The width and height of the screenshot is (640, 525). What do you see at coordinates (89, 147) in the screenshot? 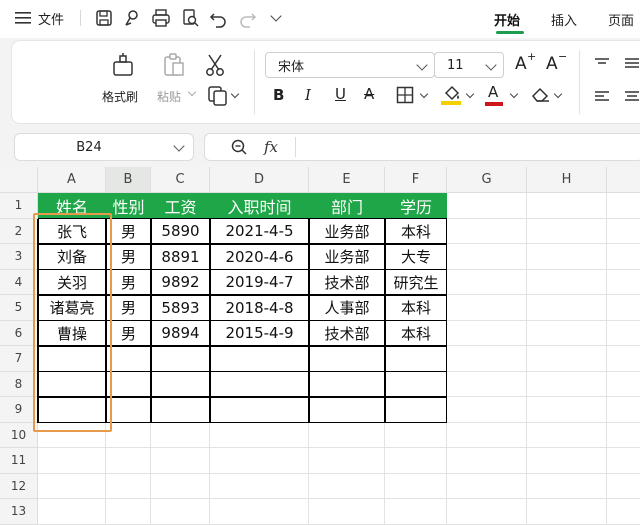
I see `name-box-value: B24` at bounding box center [89, 147].